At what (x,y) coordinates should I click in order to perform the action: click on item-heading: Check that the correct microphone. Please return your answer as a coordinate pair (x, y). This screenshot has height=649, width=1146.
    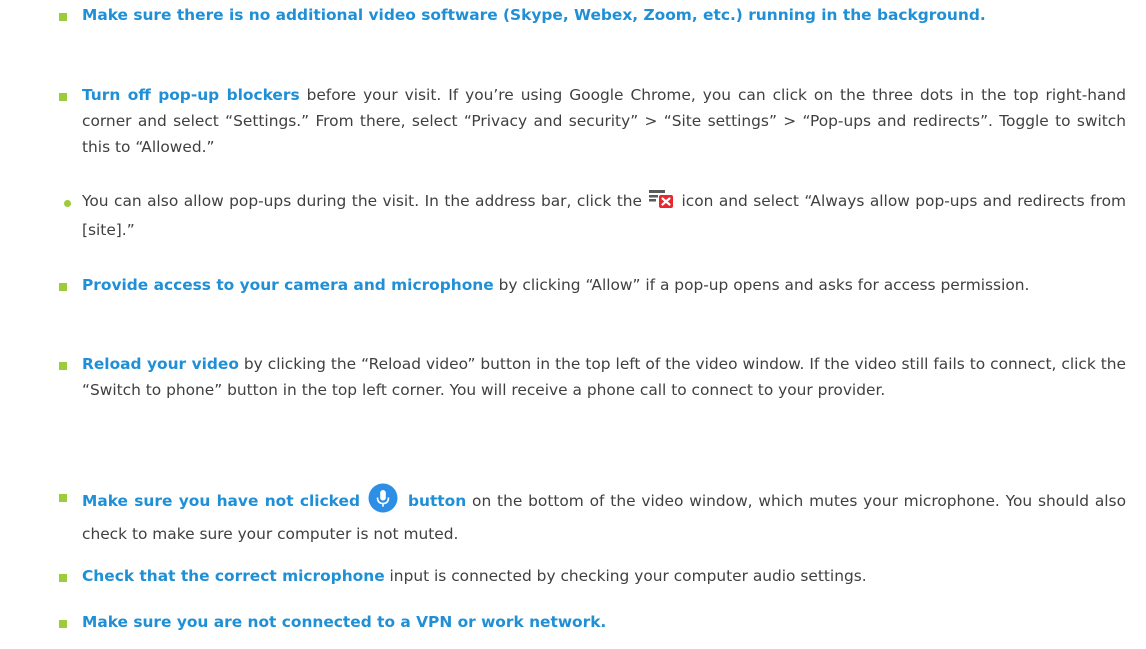
    Looking at the image, I should click on (233, 576).